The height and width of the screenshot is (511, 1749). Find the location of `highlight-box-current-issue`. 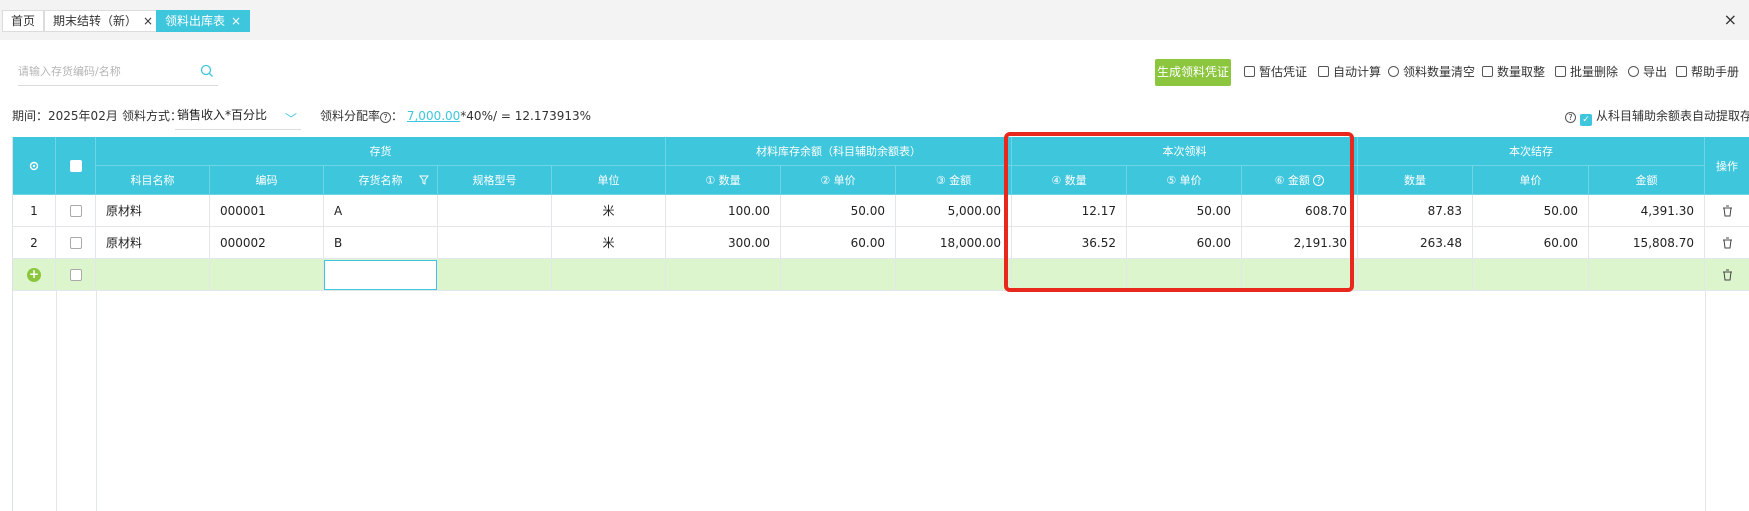

highlight-box-current-issue is located at coordinates (1179, 212).